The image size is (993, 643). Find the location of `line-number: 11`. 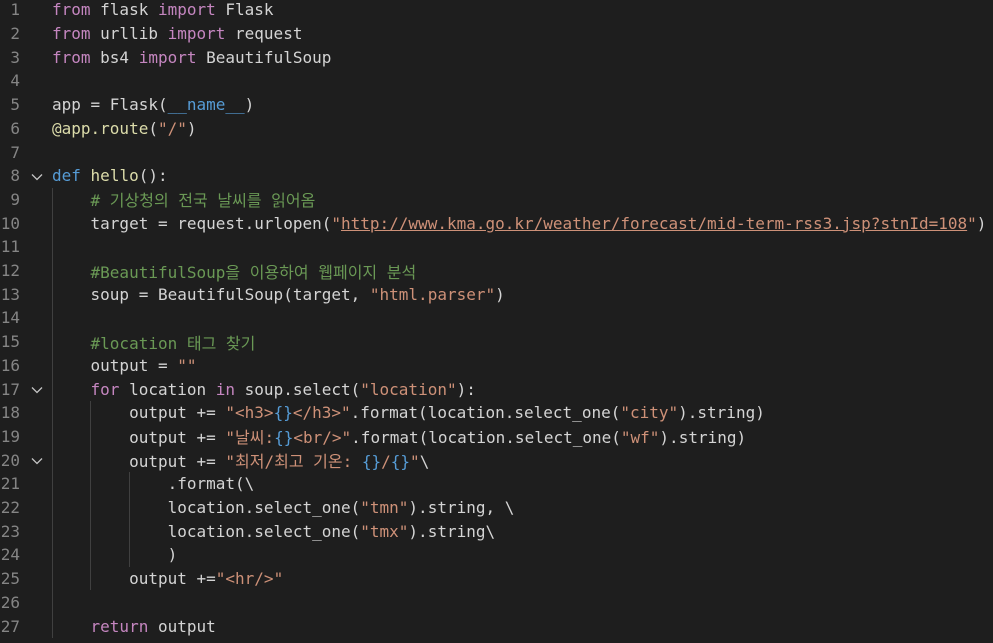

line-number: 11 is located at coordinates (10, 247).